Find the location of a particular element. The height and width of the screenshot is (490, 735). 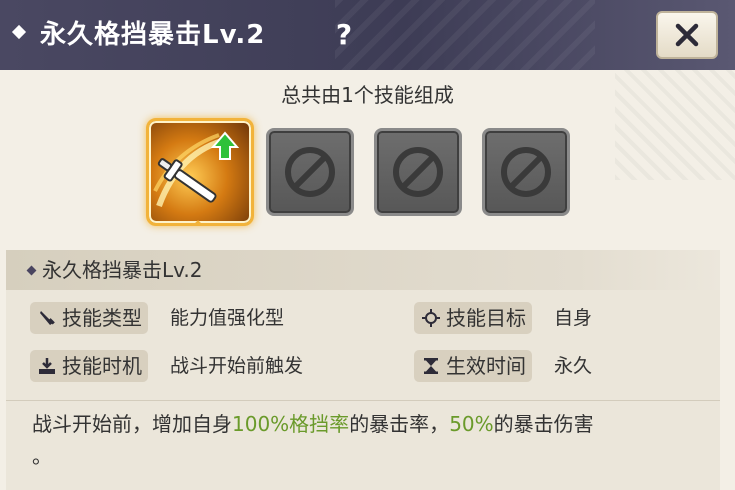

skill-info-header: 永久格挡暴击Lv.2 is located at coordinates (363, 270).